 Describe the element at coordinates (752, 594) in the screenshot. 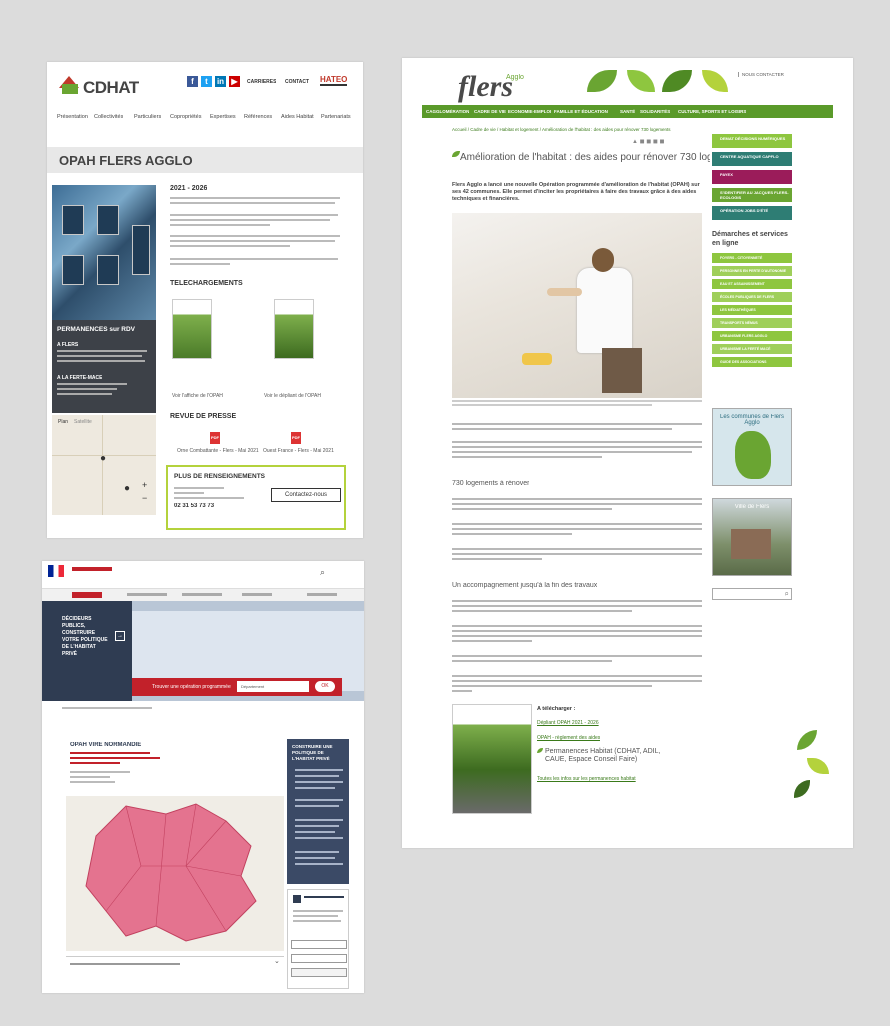

I see `site-search-input: ⌕` at that location.